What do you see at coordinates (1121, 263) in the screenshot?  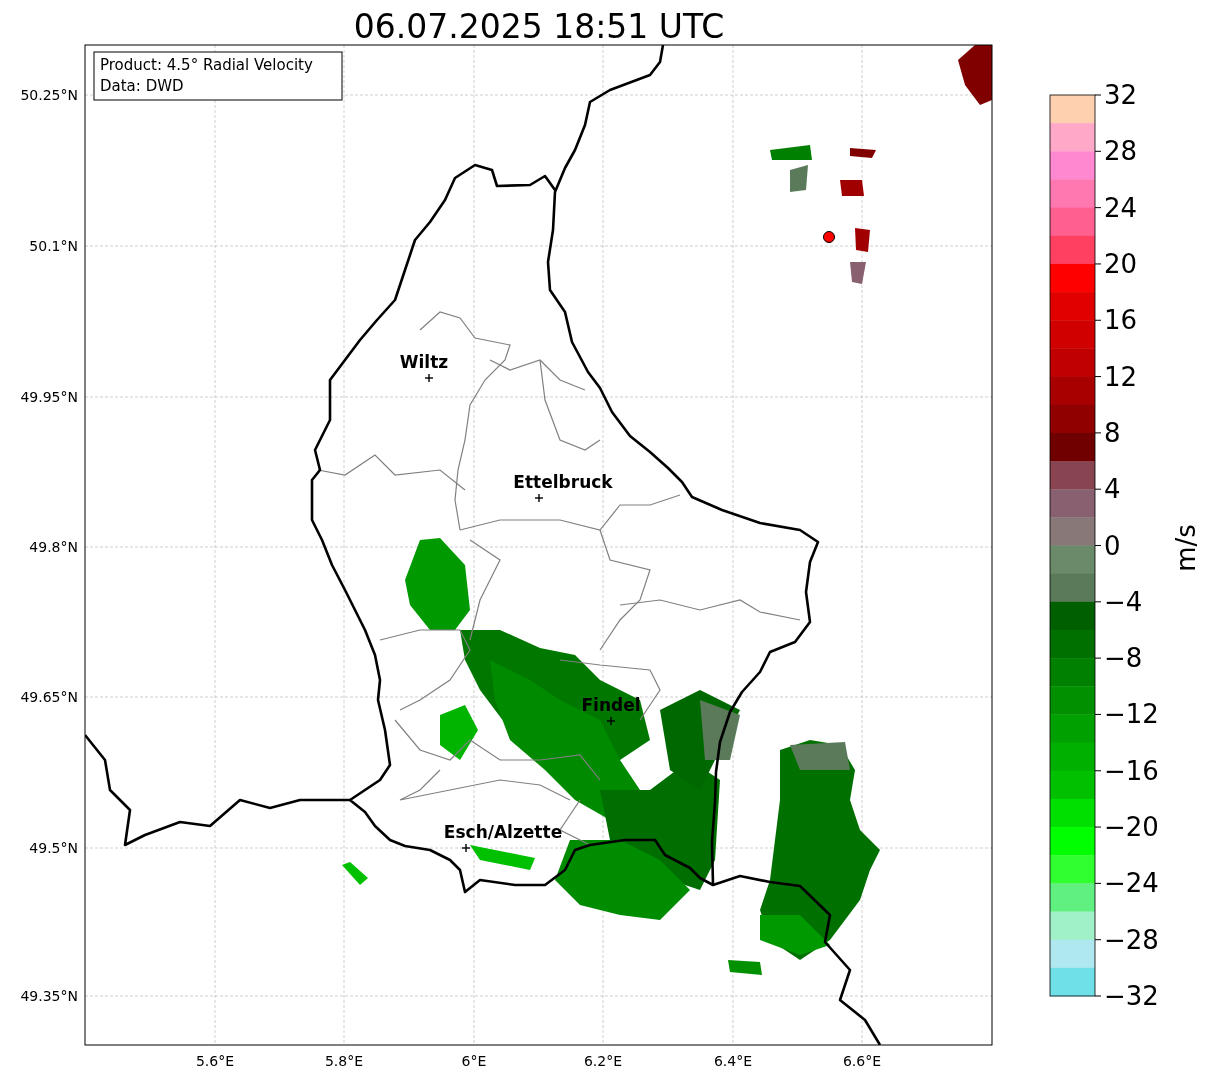 I see `colorbar-tick-label: 20` at bounding box center [1121, 263].